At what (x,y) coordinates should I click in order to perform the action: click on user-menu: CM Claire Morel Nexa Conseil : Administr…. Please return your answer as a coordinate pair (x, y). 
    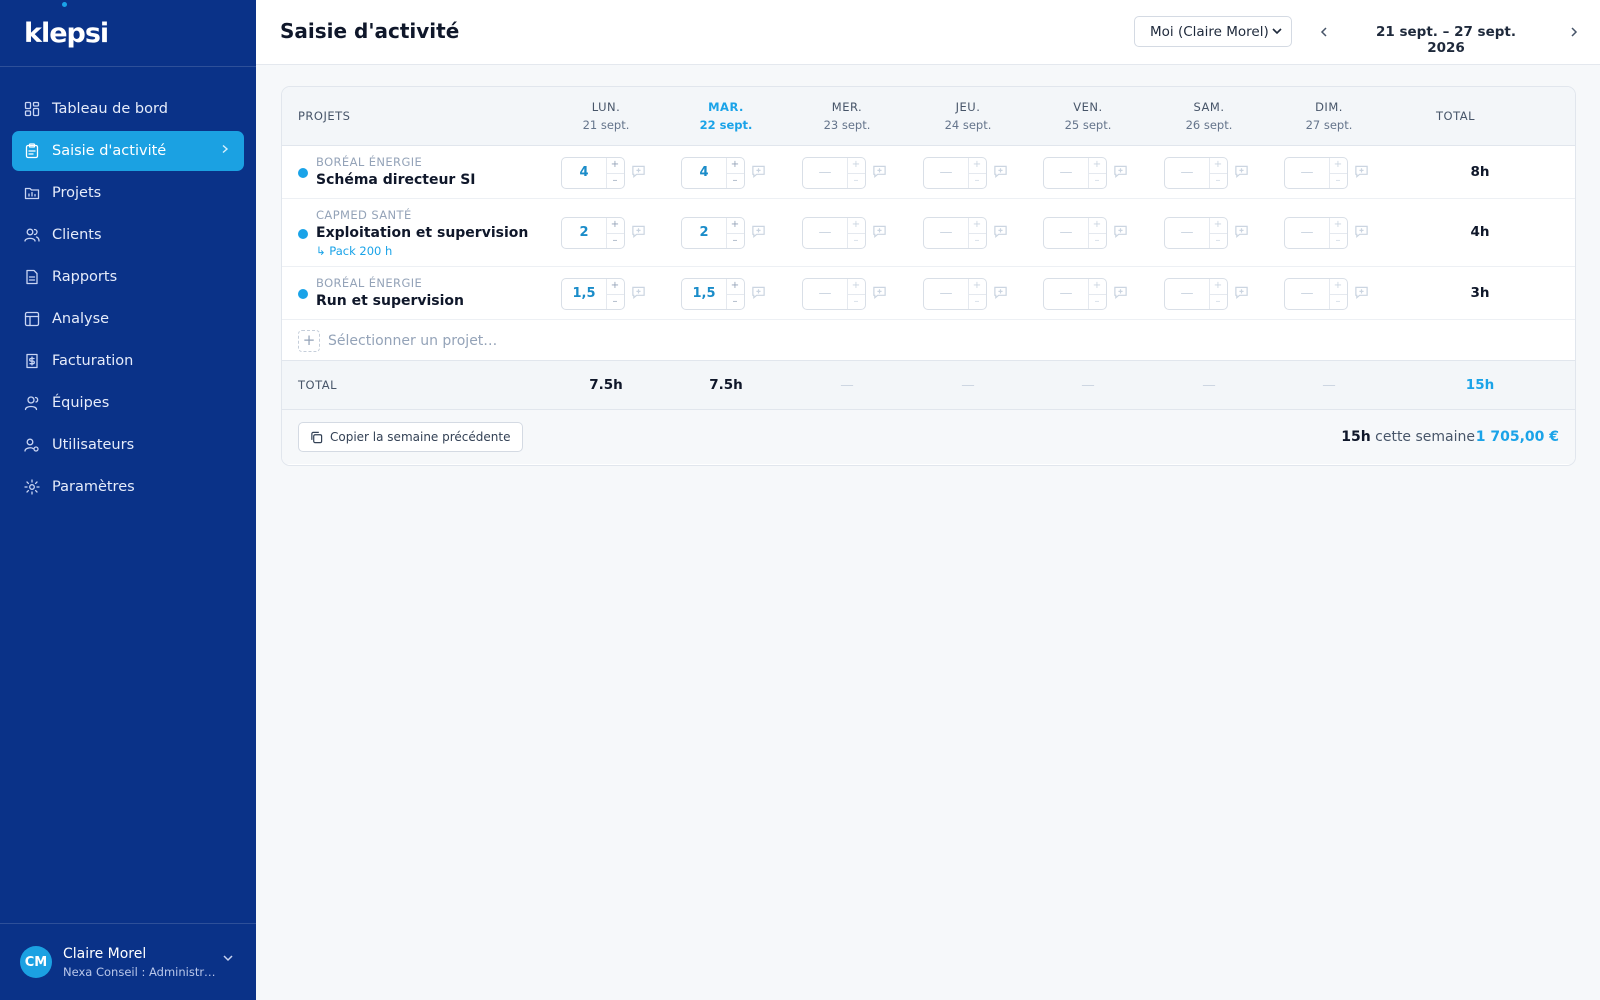
    Looking at the image, I should click on (128, 961).